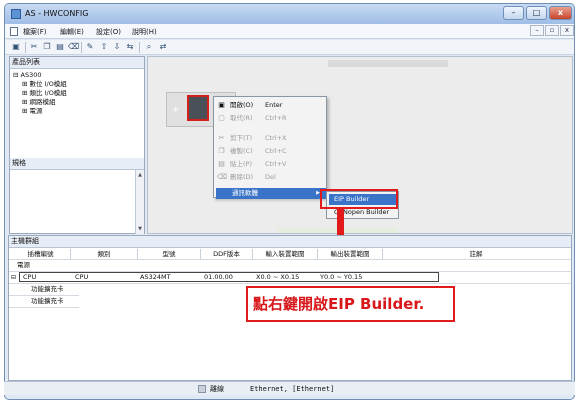  I want to click on product-list-title: 產品列表, so click(77, 63).